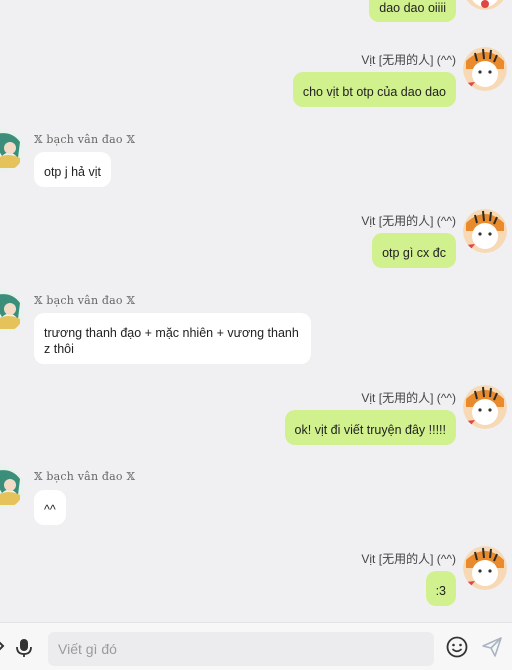 The height and width of the screenshot is (670, 512). What do you see at coordinates (370, 427) in the screenshot?
I see `message-bubble-outgoing: ok! vịt đi viết truyện đây !!!!!` at bounding box center [370, 427].